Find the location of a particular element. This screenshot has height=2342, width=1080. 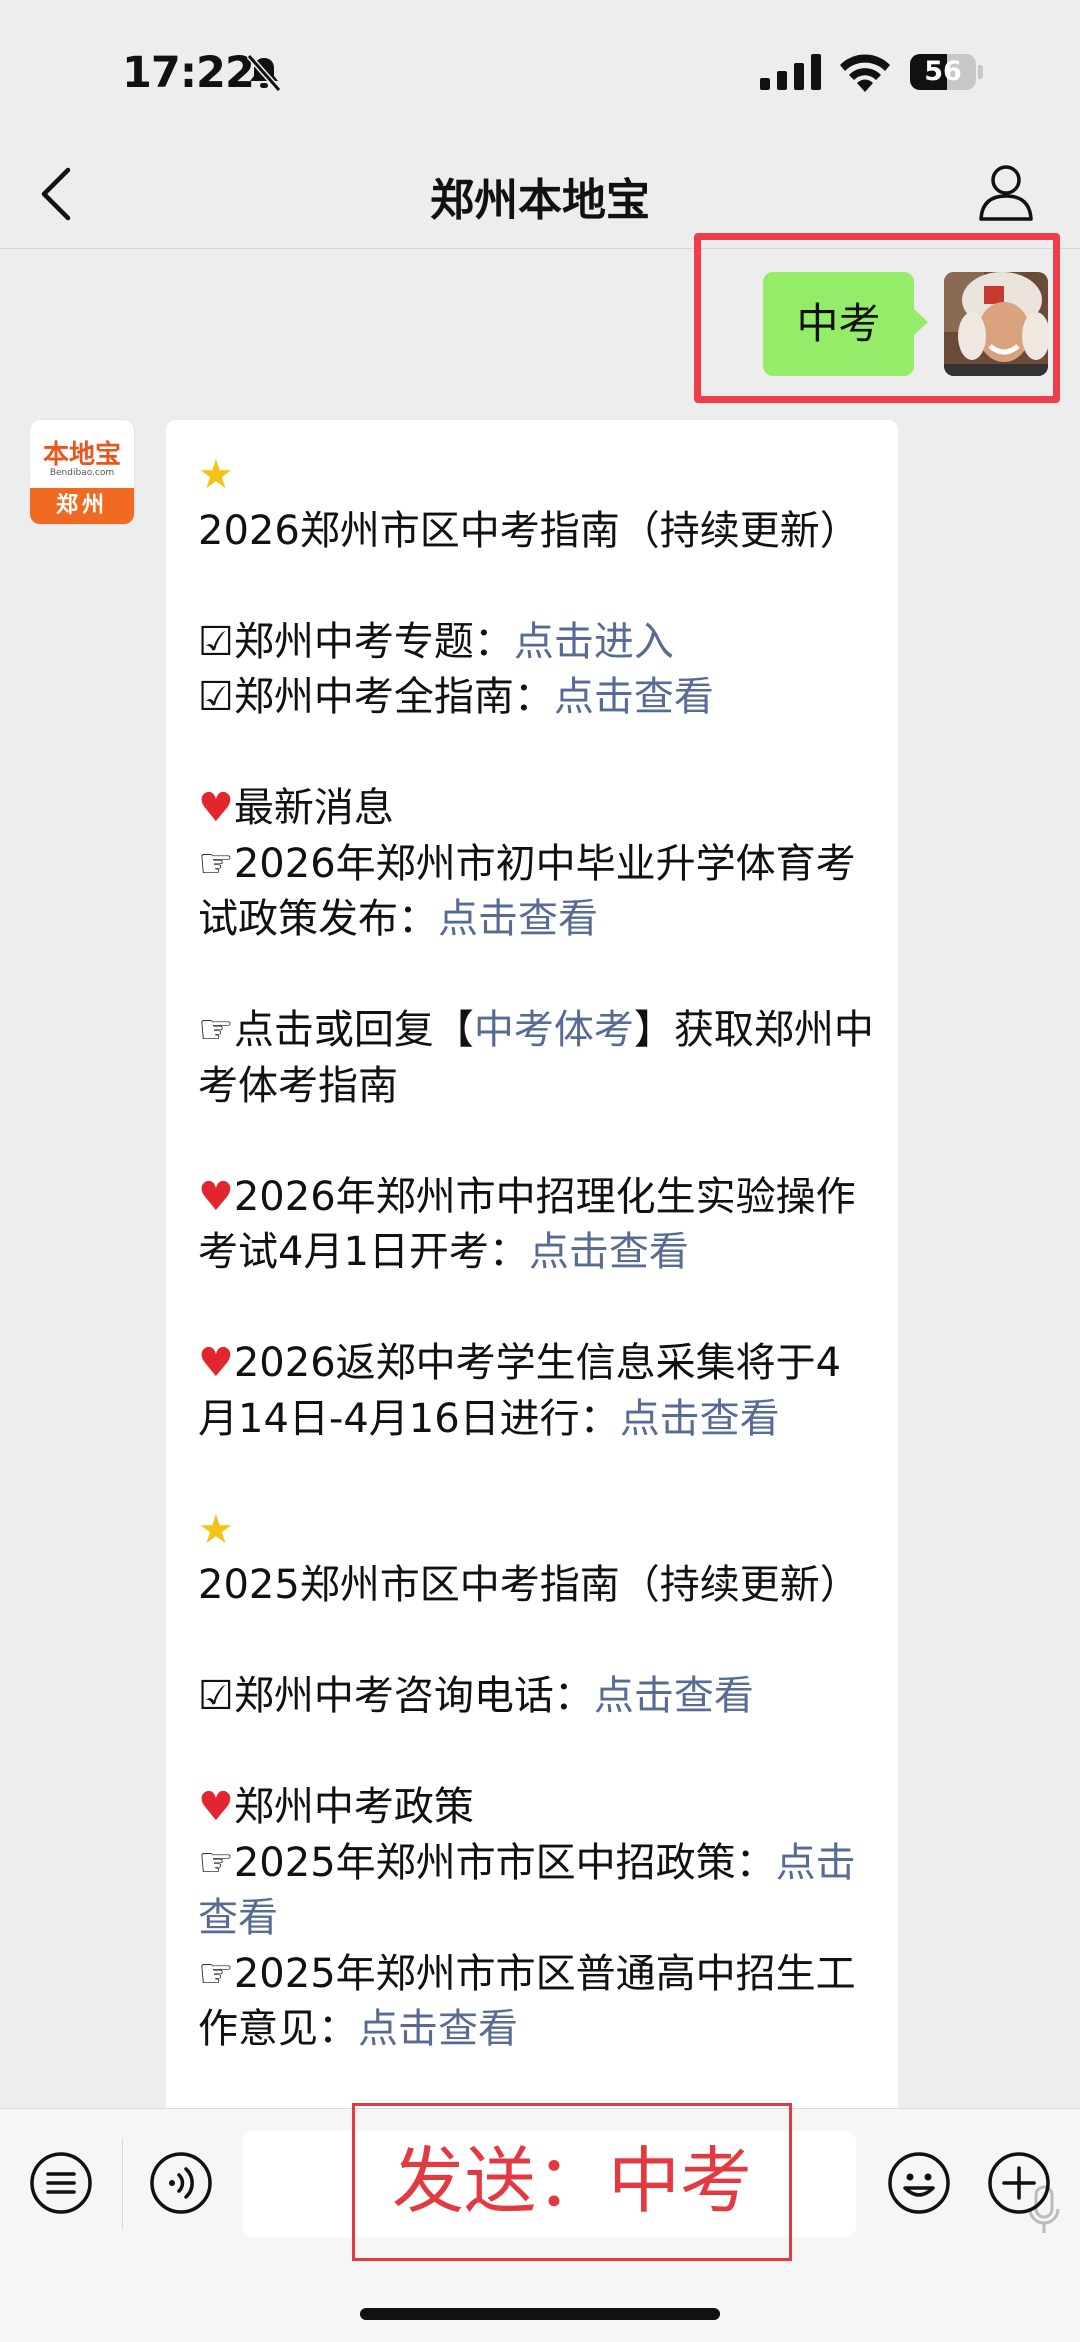

menu-list-icon is located at coordinates (61, 2183).